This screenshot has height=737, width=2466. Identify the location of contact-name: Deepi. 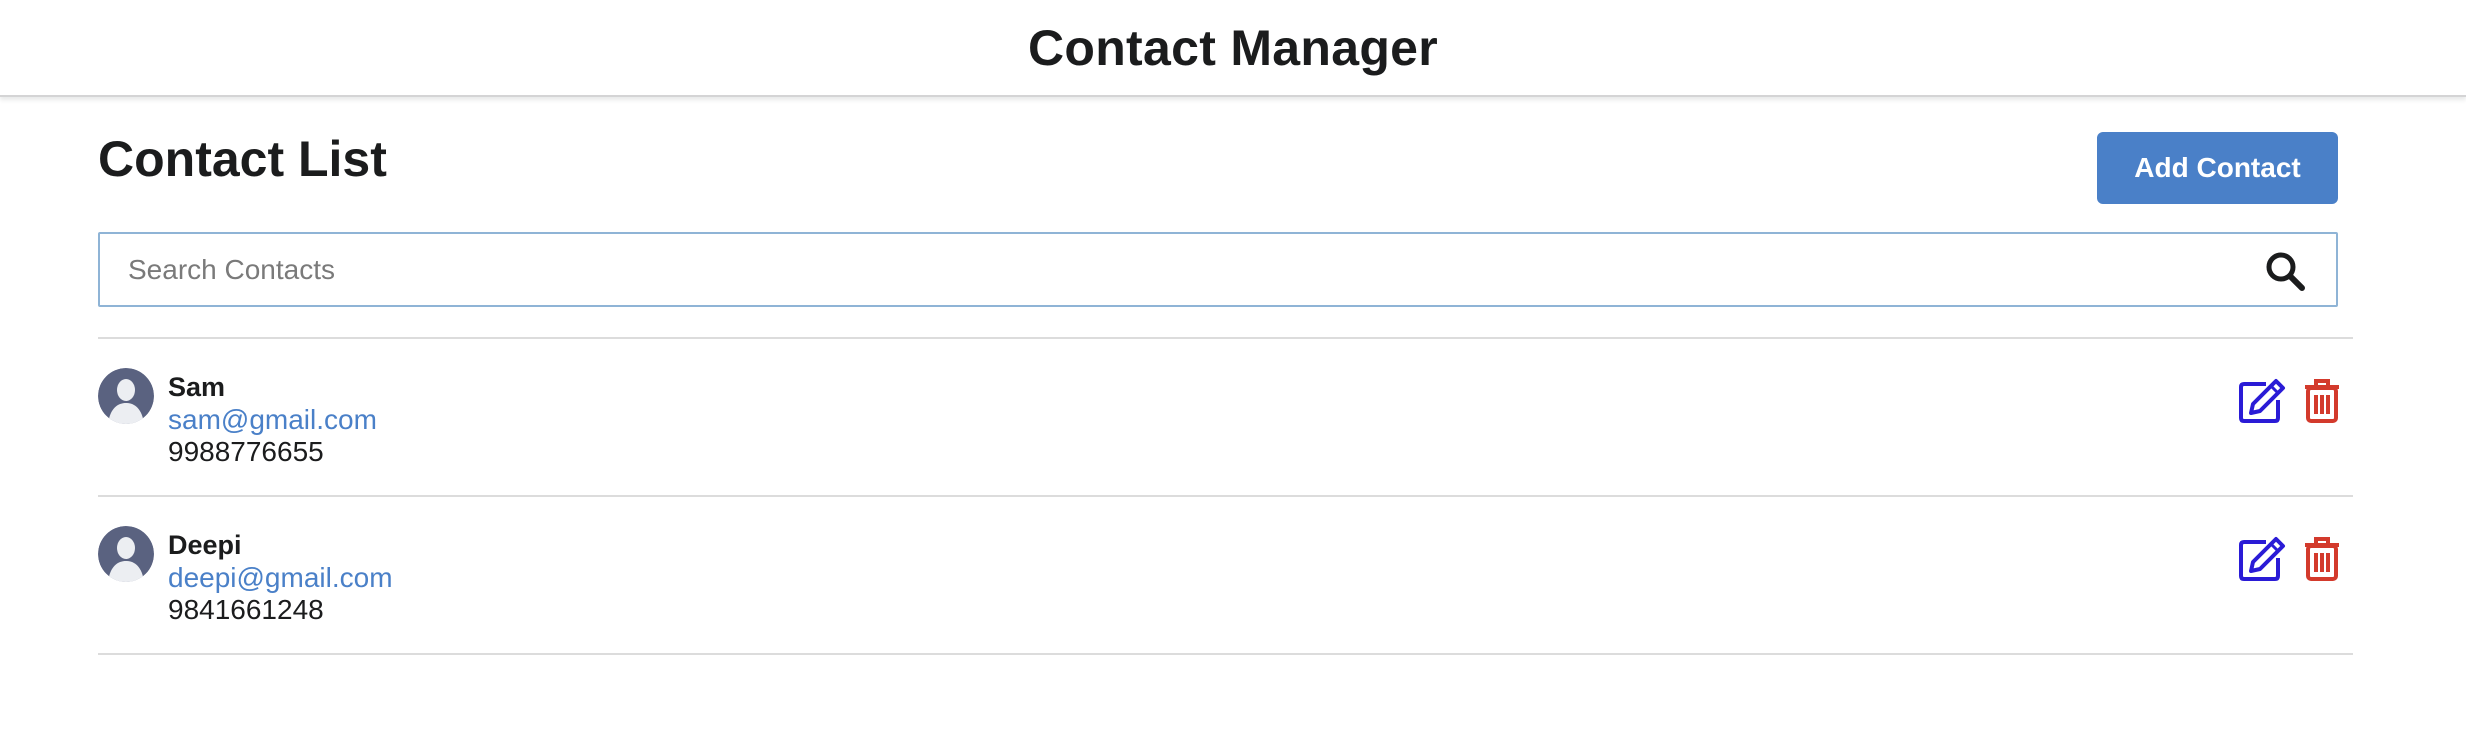
(205, 545).